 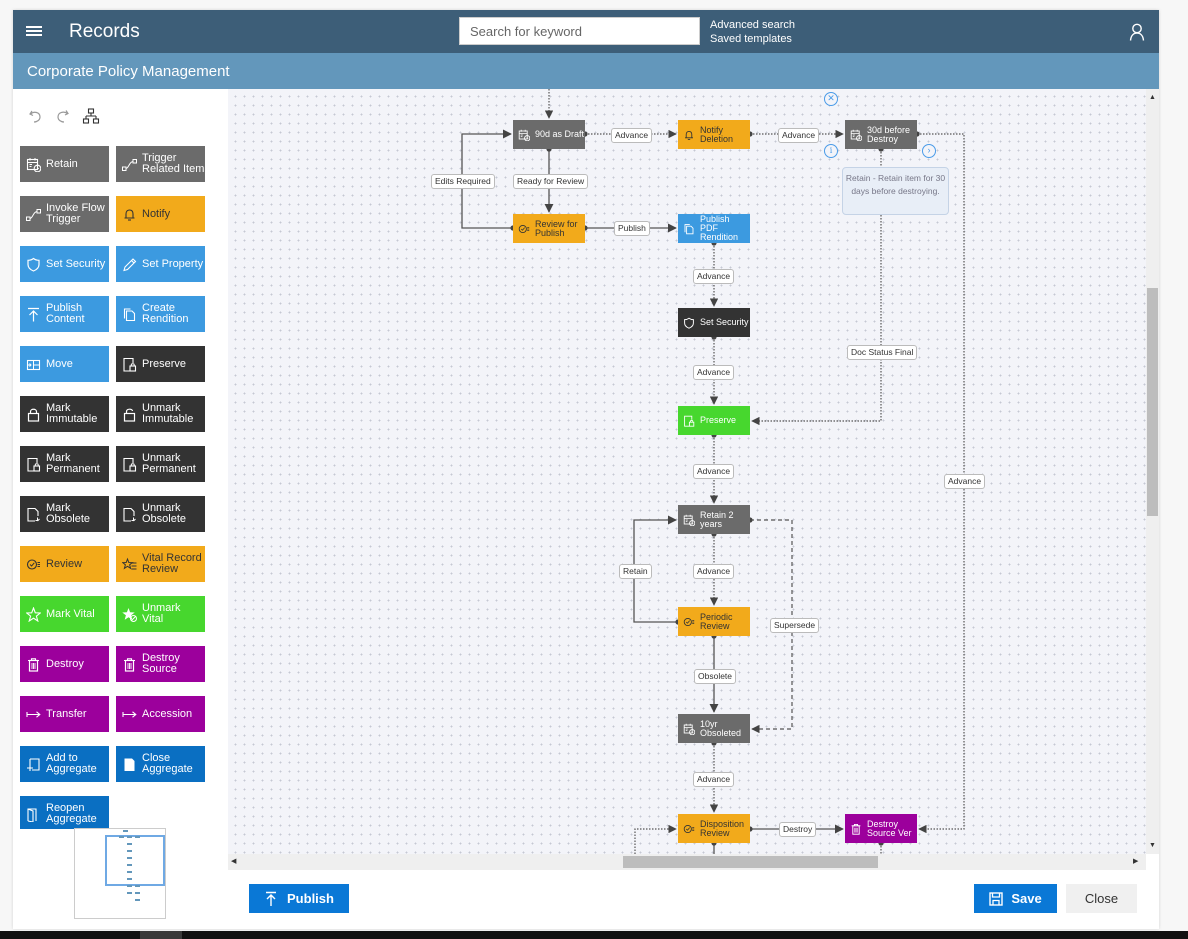 I want to click on palette-item-invoke-flow-trigger: Invoke Flow Trigger, so click(x=64, y=214).